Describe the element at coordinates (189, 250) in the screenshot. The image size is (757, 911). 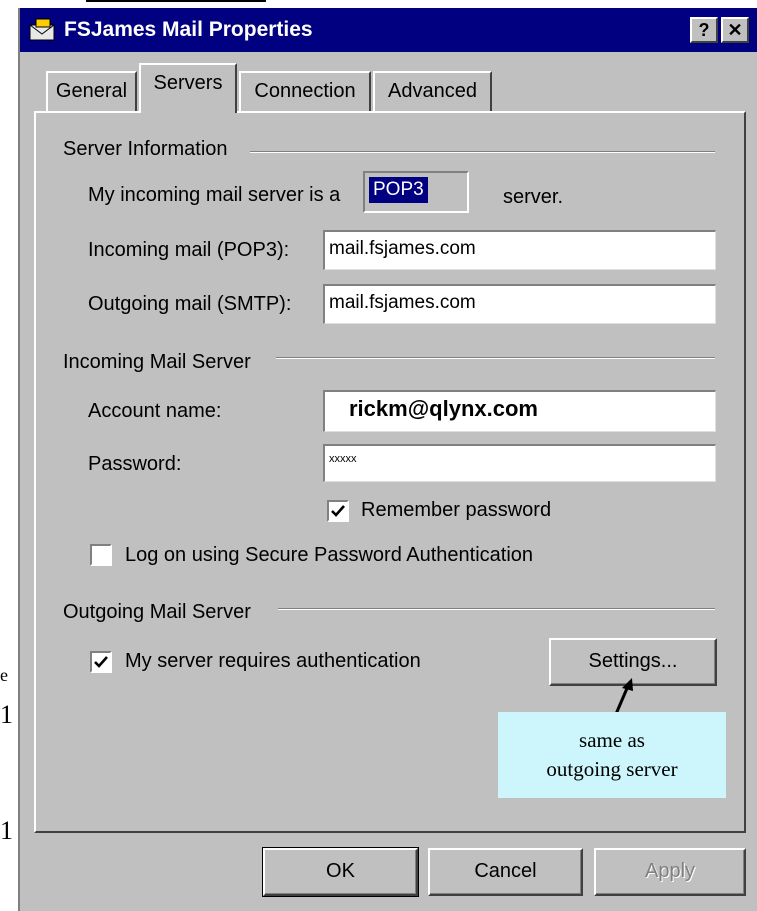
I see `incoming-mail-label: Incoming mail (POP3):` at that location.